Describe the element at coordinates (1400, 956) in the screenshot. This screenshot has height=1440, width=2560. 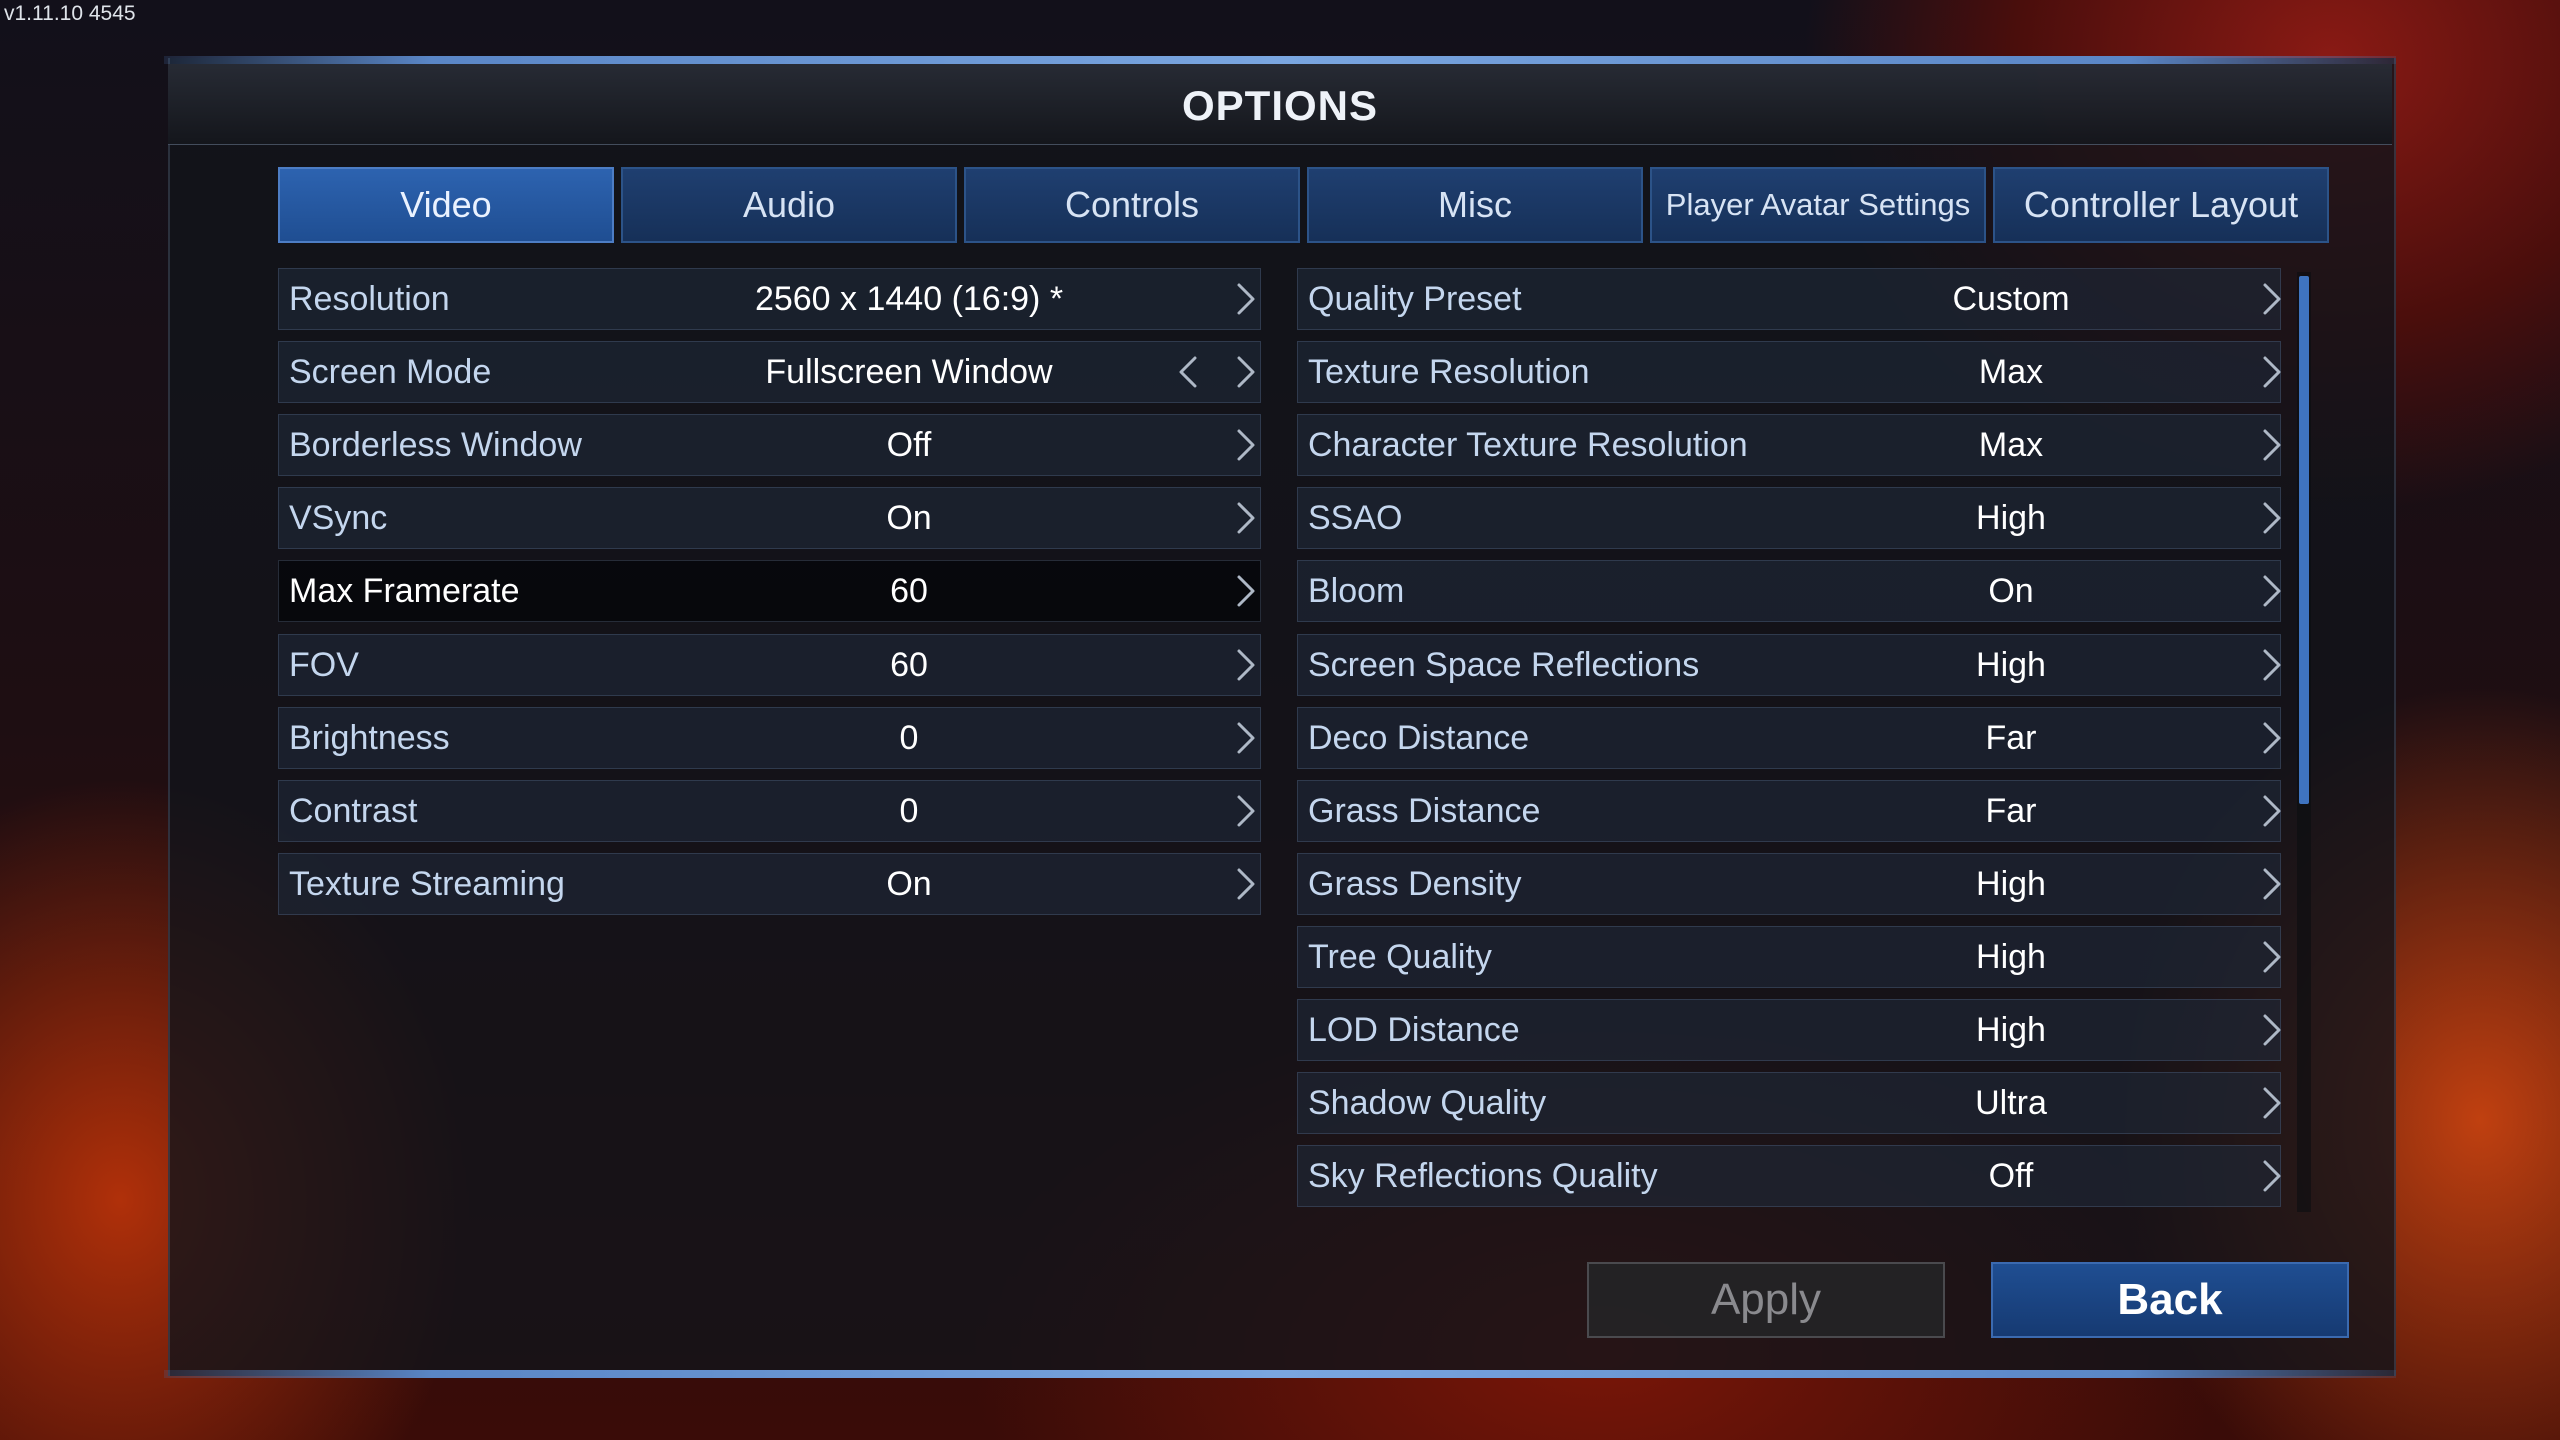
I see `setting-label: Tree Quality` at that location.